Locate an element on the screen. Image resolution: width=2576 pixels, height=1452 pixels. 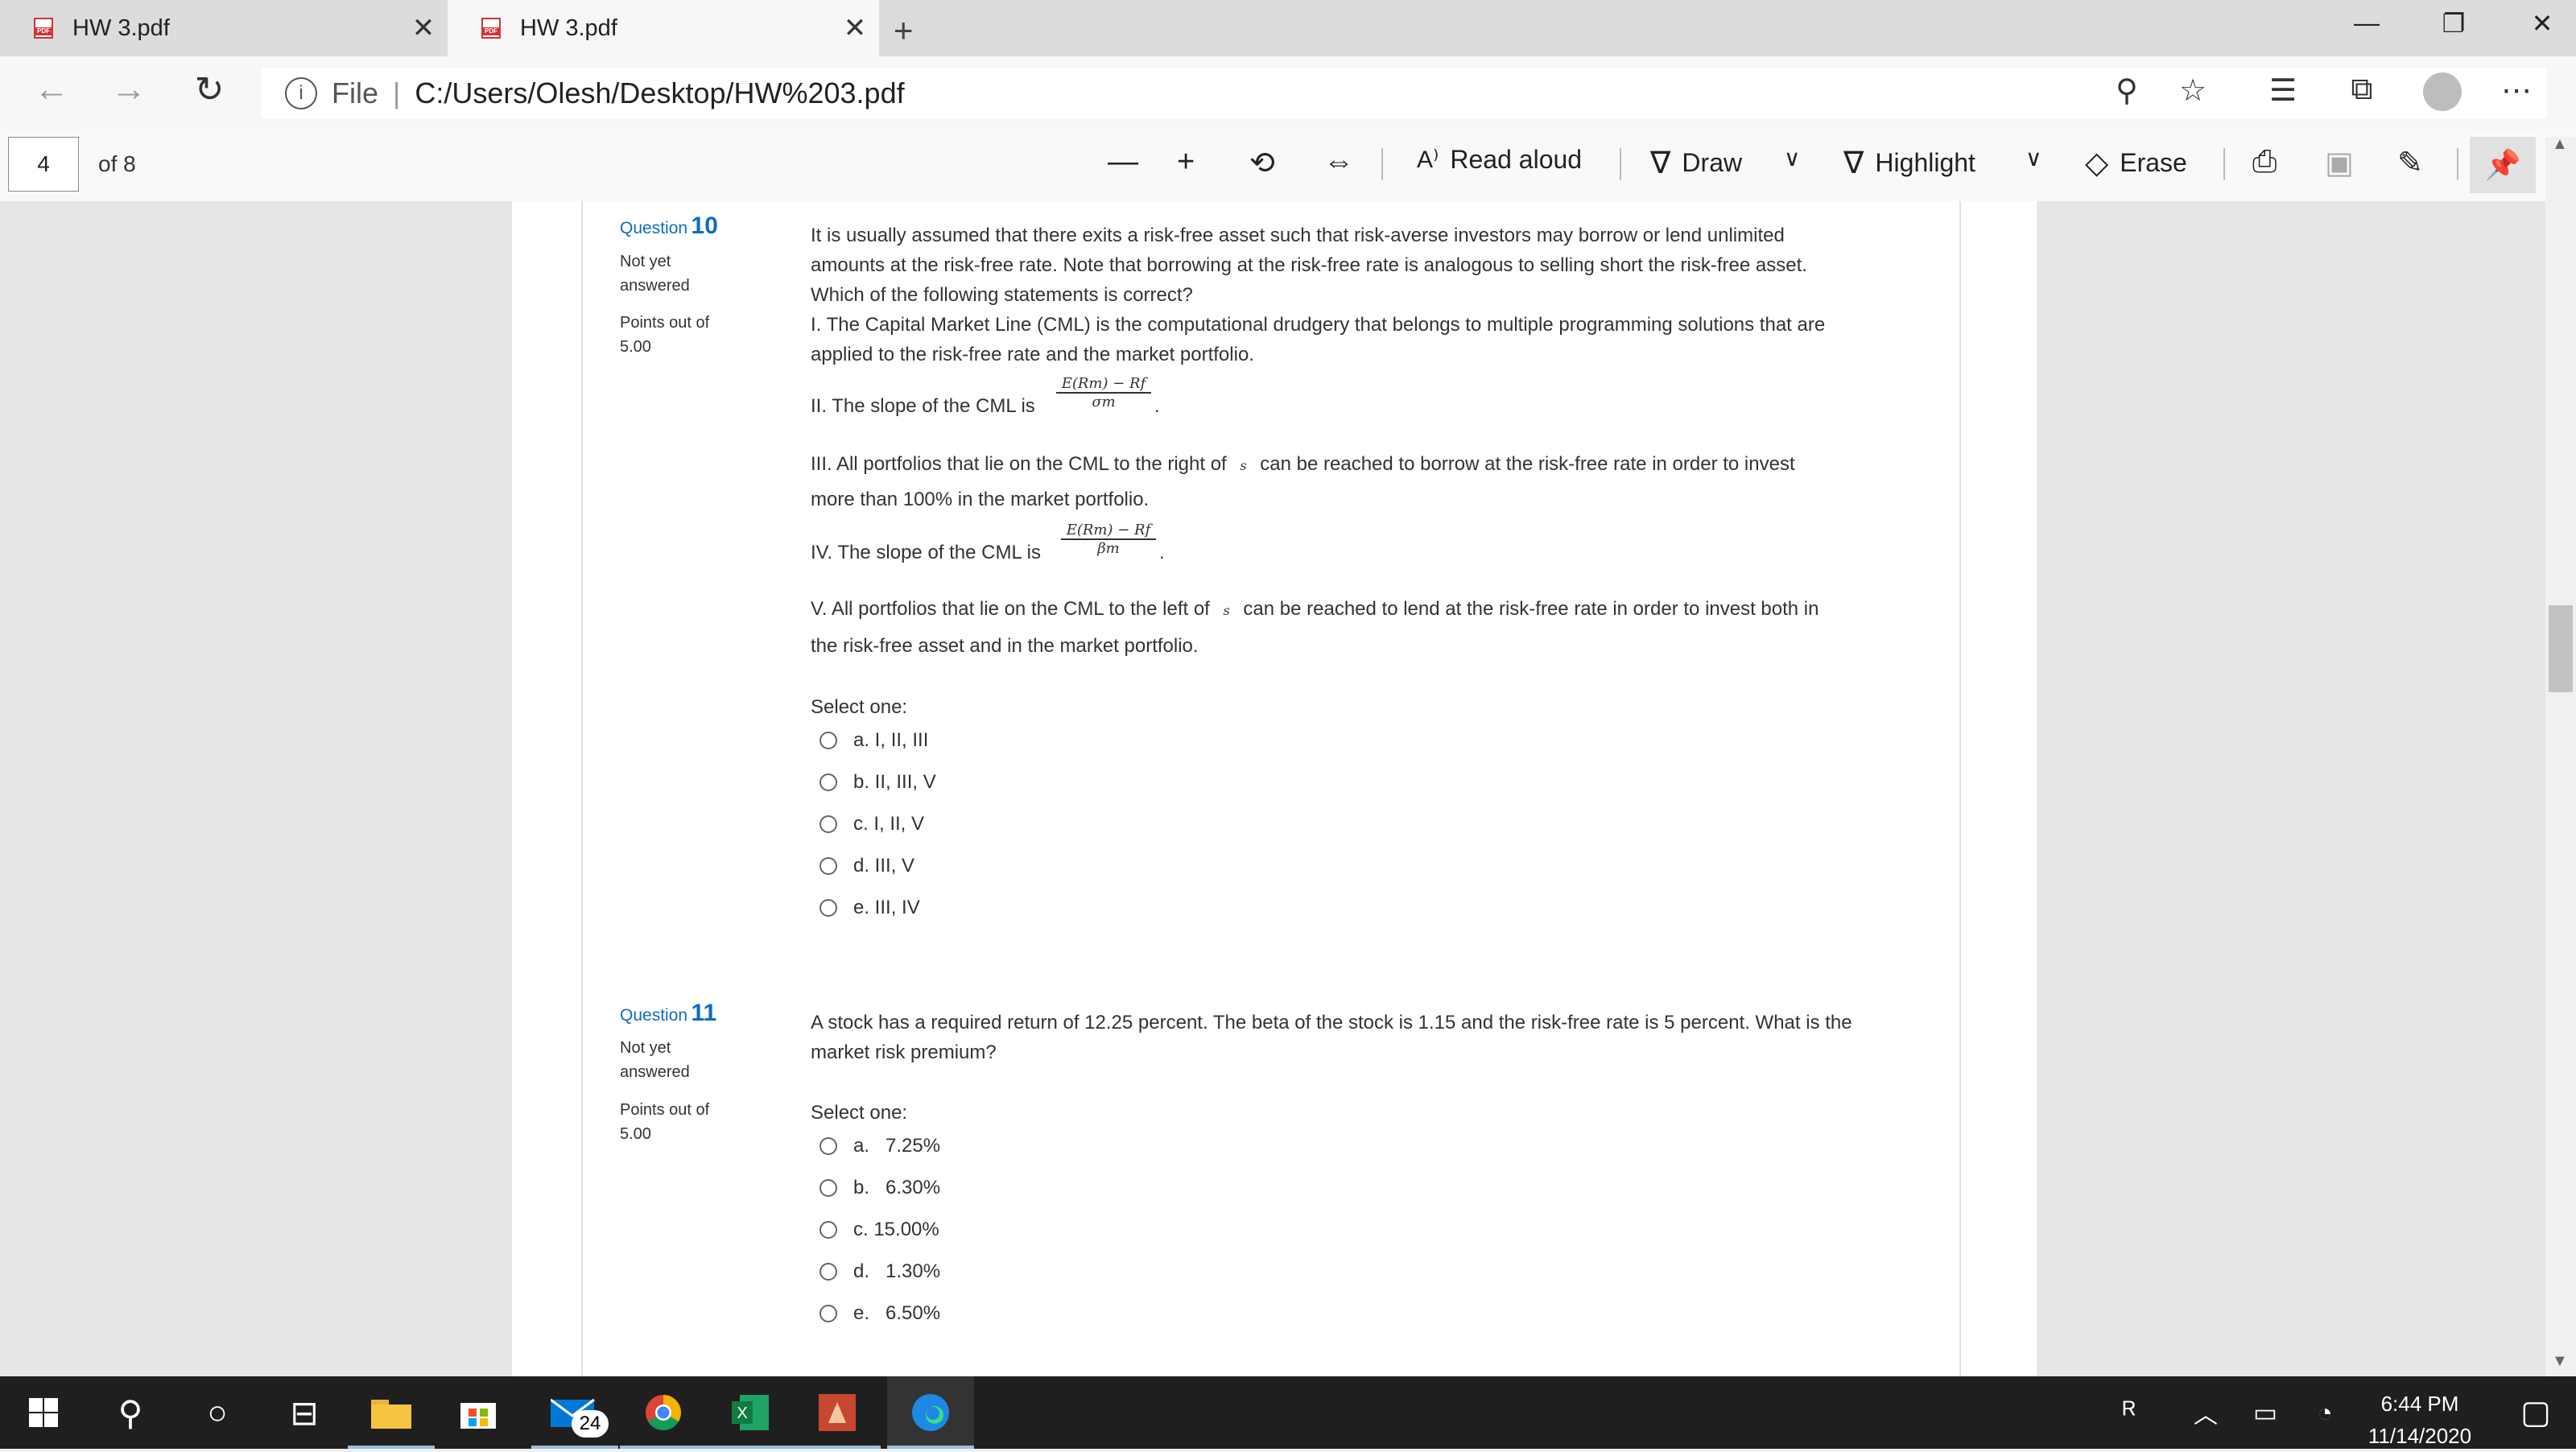
draw-button: ∇ Draw is located at coordinates (1696, 163).